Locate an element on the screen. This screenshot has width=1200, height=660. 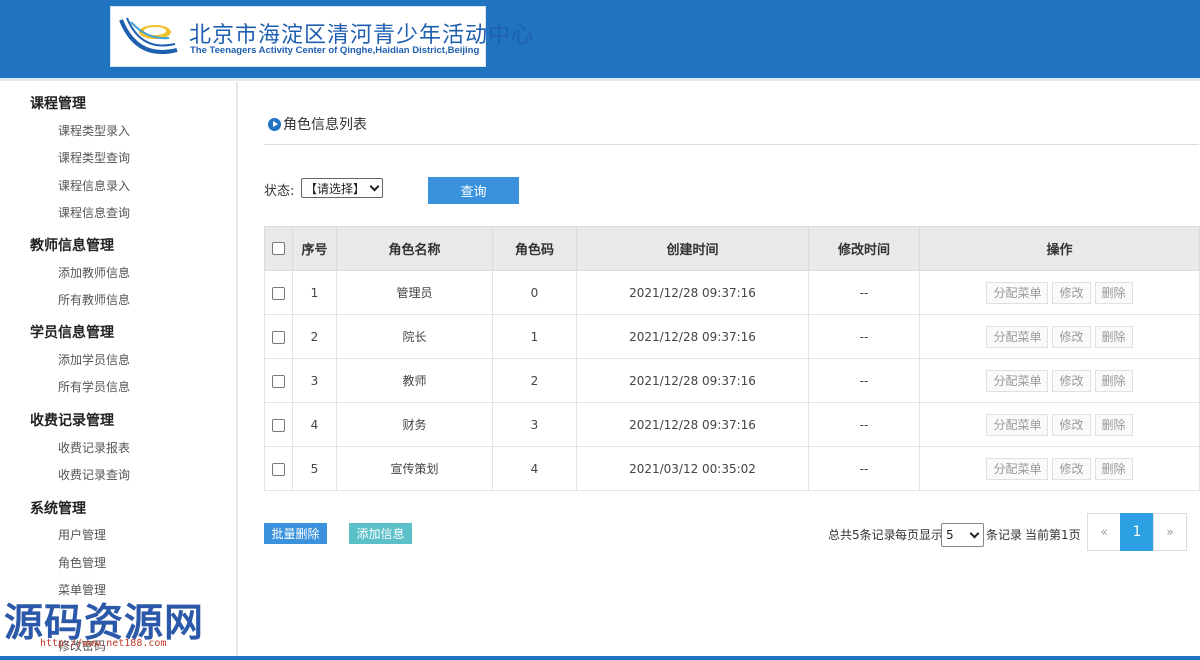
sidebar-group-system: 系统管理 is located at coordinates (58, 508).